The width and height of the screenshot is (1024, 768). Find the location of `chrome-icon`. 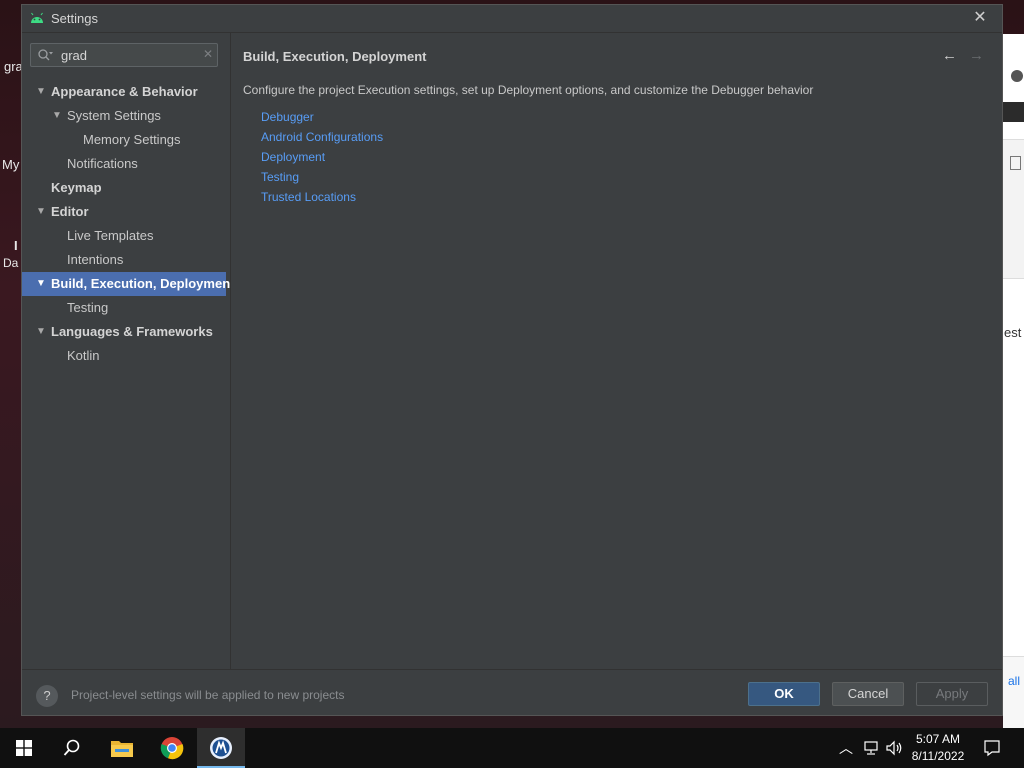

chrome-icon is located at coordinates (172, 748).